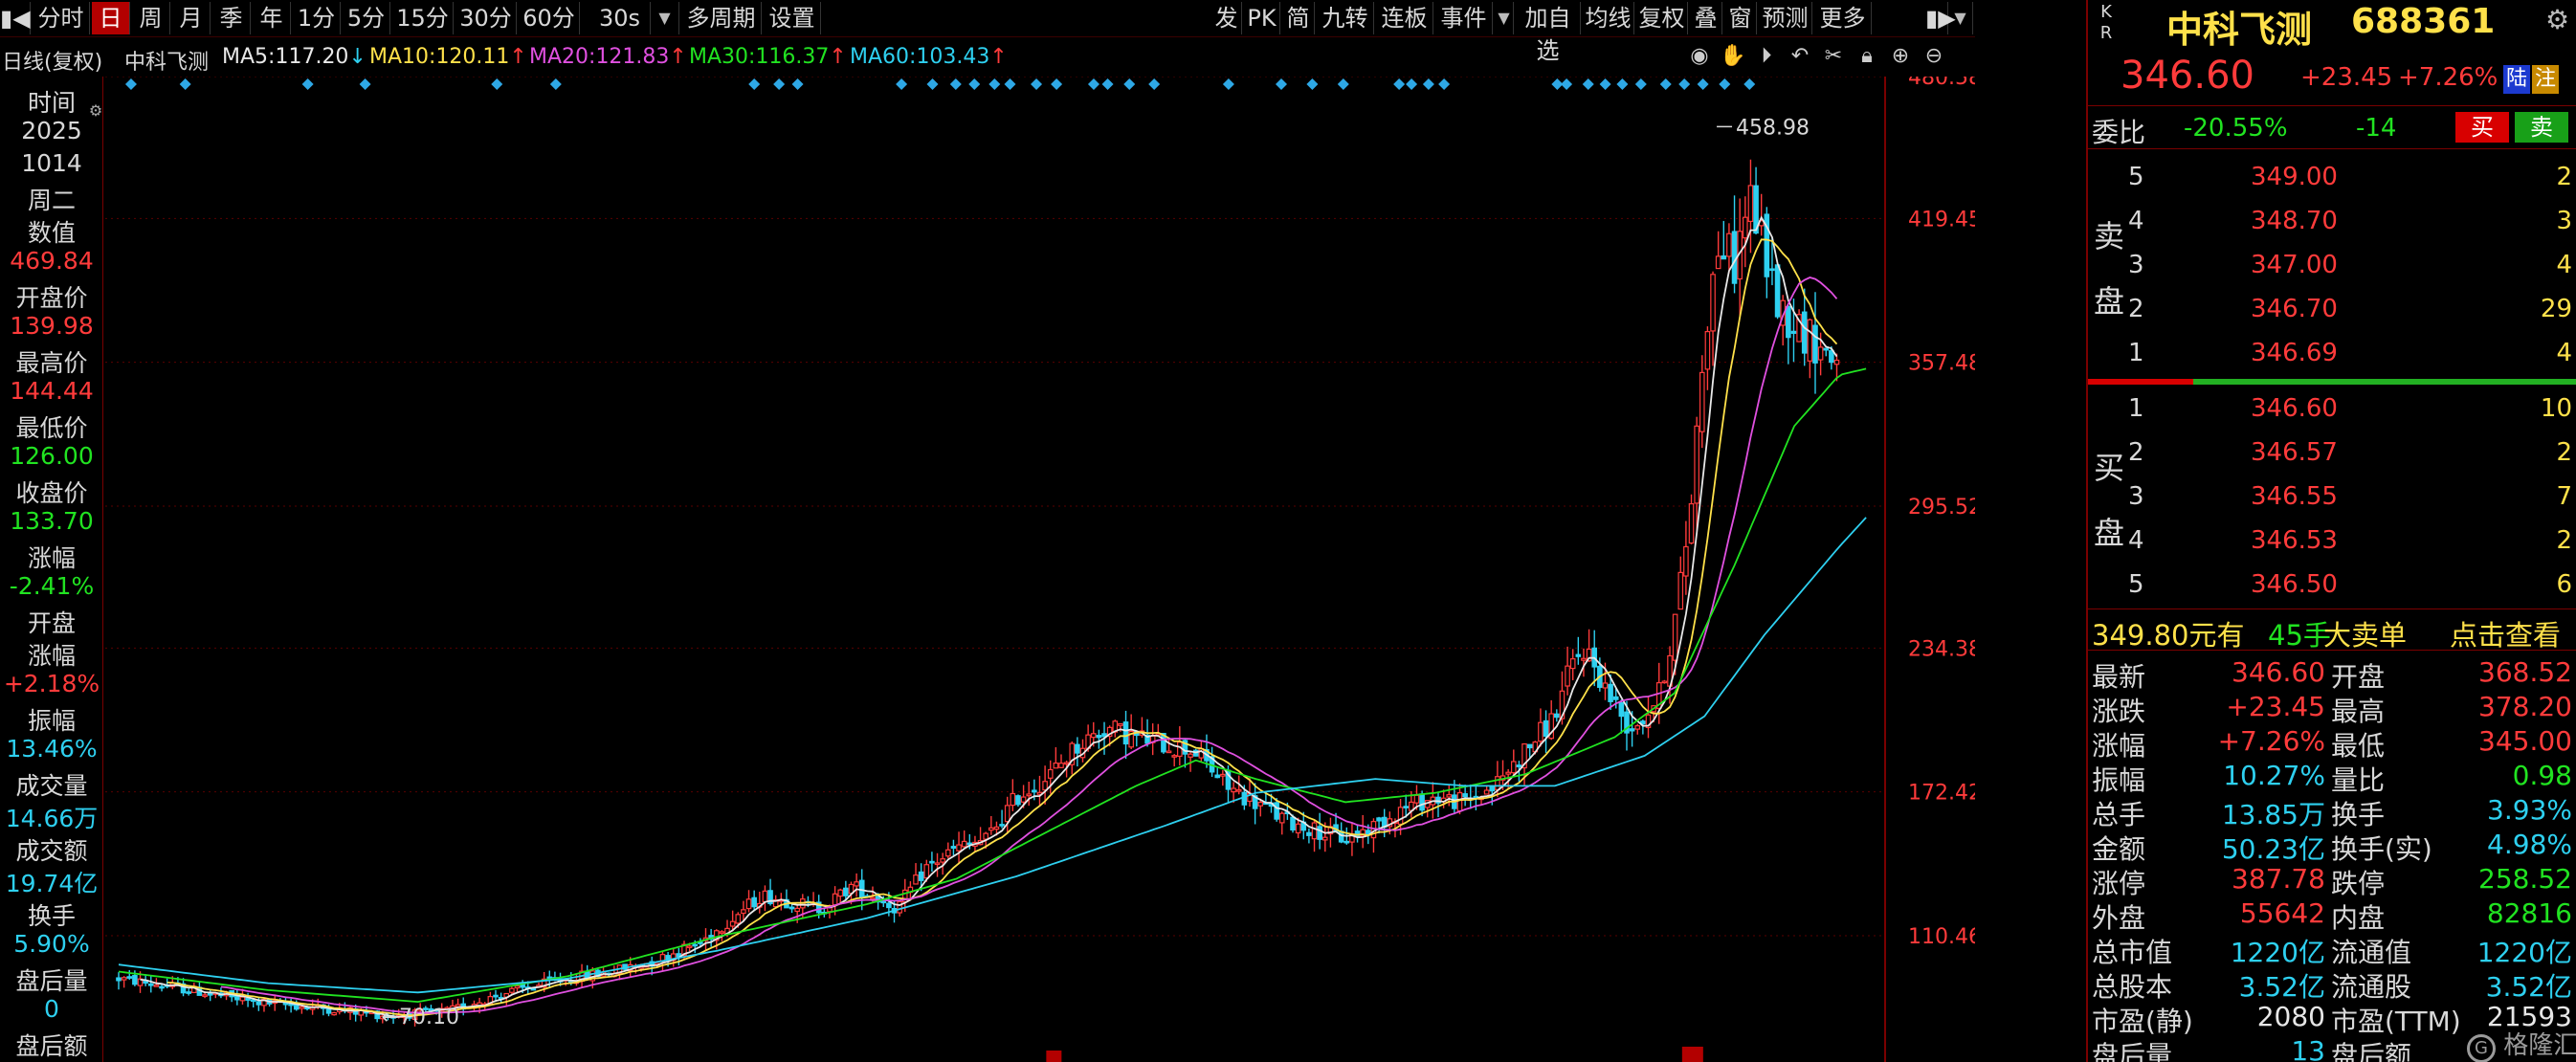  What do you see at coordinates (1345, 18) in the screenshot?
I see `toolbar-btn-3: 九转` at bounding box center [1345, 18].